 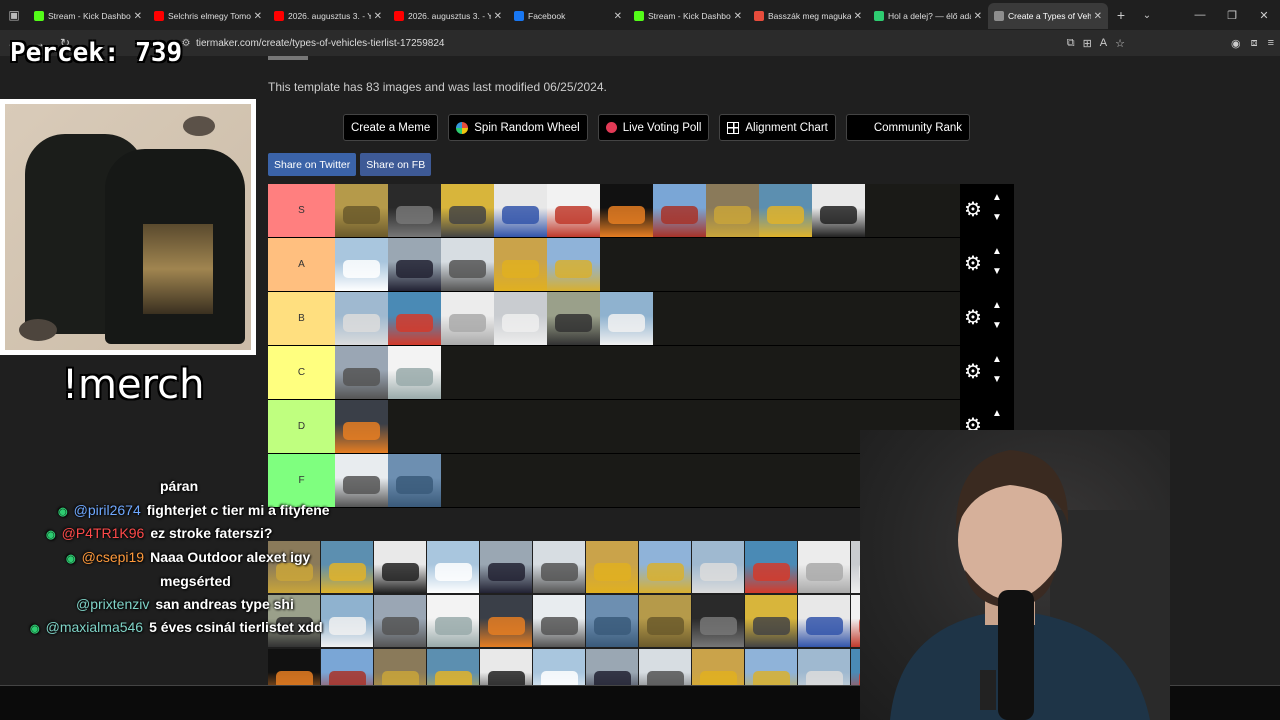 I want to click on tier-label: C, so click(x=301, y=372).